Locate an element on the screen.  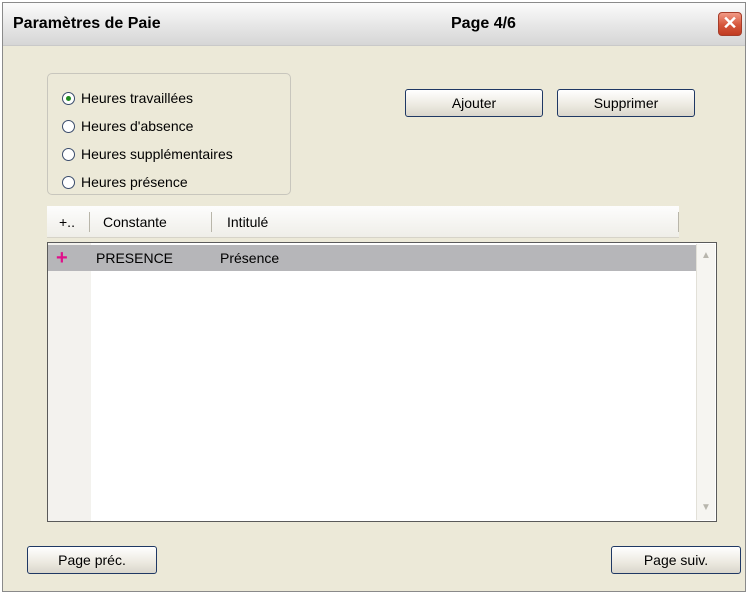
radio-heures-presence: Heures présence is located at coordinates (125, 182).